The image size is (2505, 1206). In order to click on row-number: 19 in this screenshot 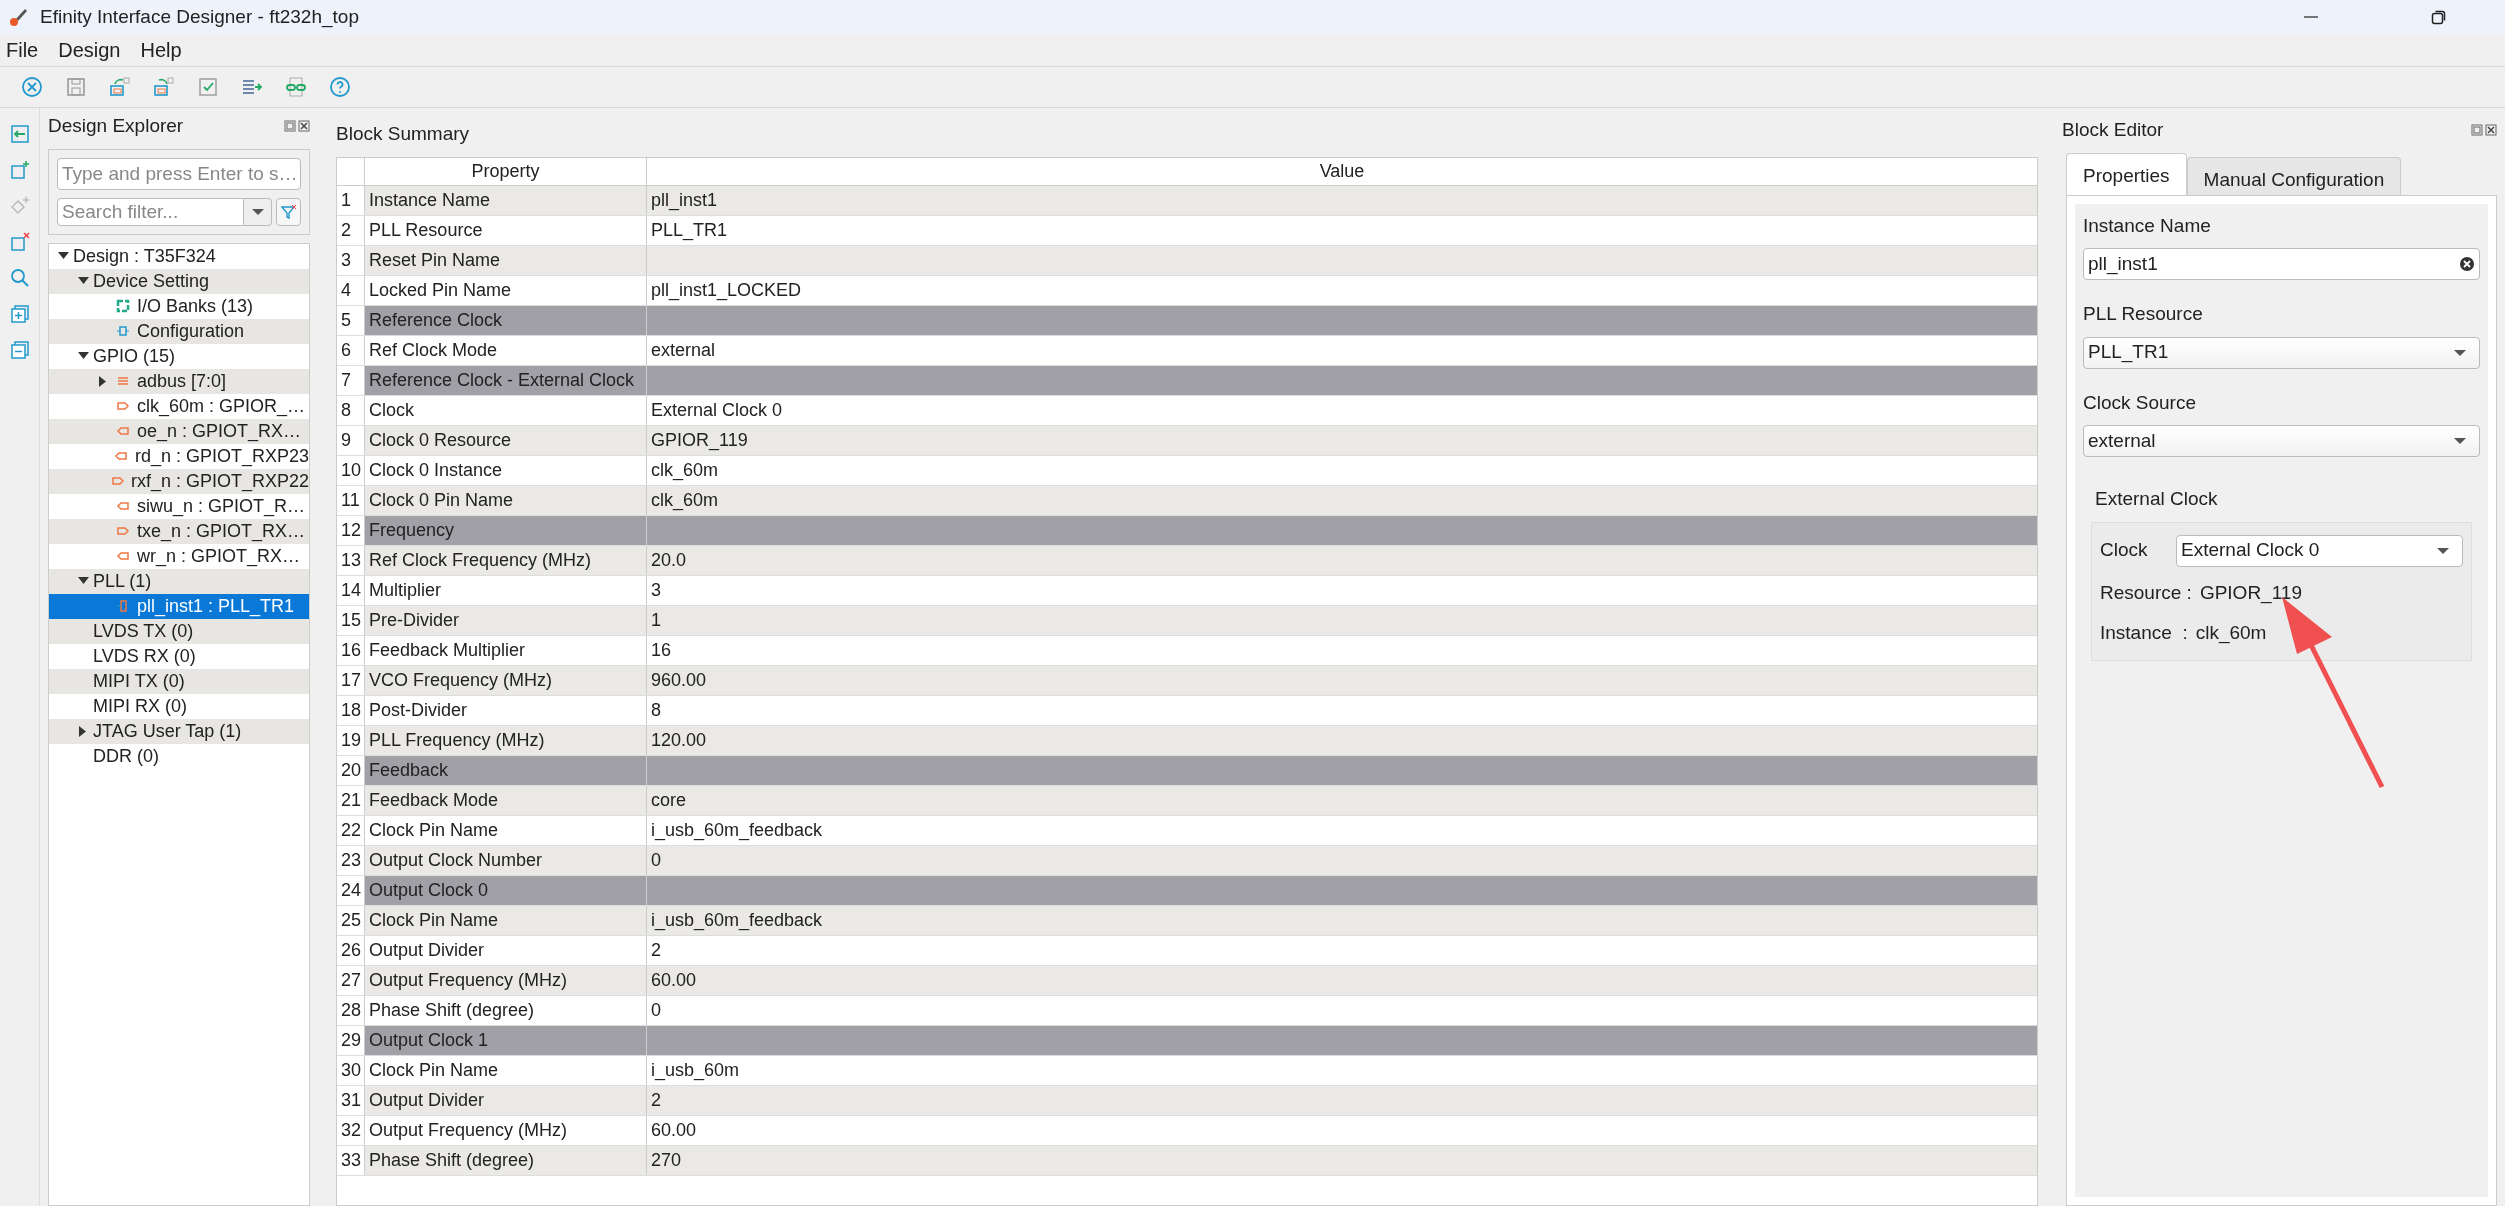, I will do `click(351, 740)`.